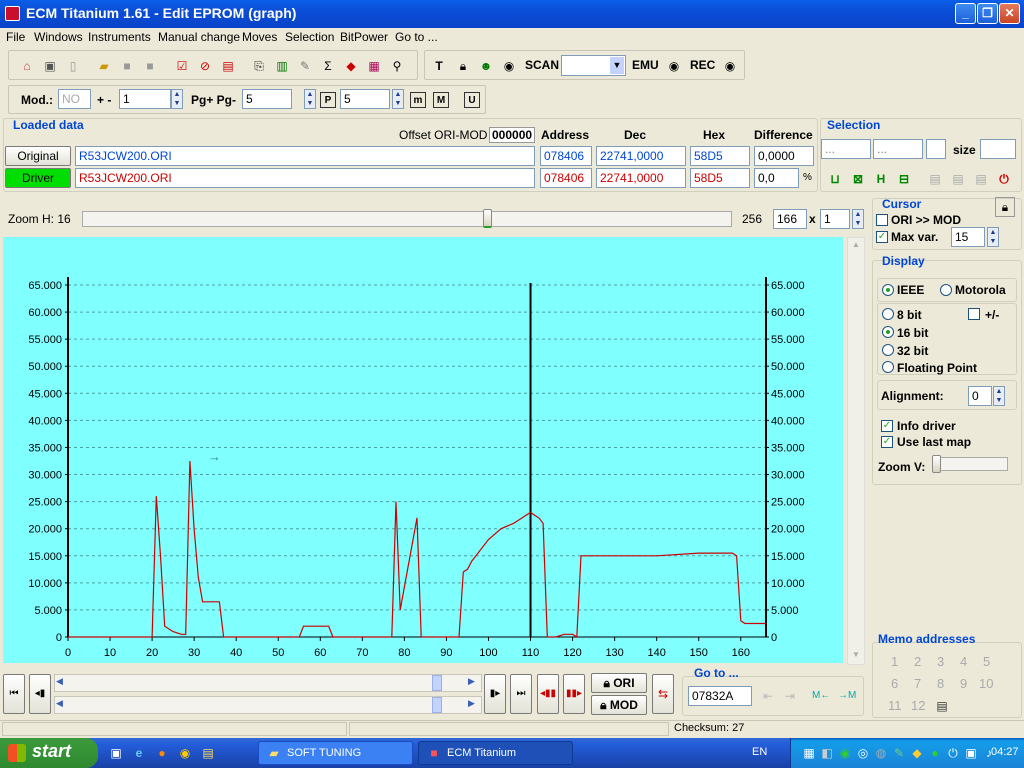  What do you see at coordinates (917, 661) in the screenshot?
I see `memo-item: 2` at bounding box center [917, 661].